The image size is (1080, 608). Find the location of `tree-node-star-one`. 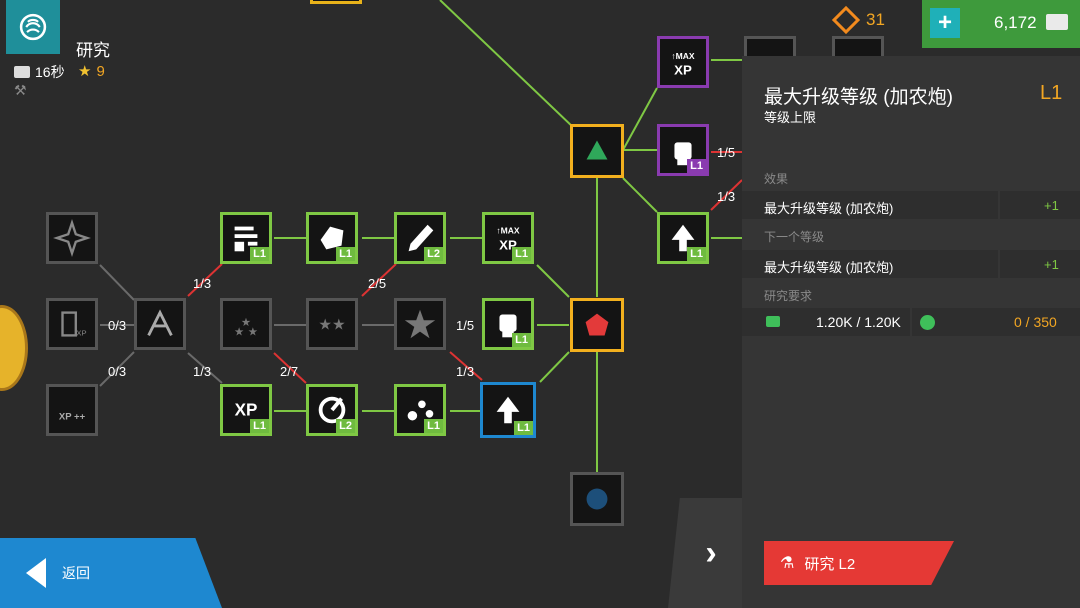

tree-node-star-one is located at coordinates (420, 324).